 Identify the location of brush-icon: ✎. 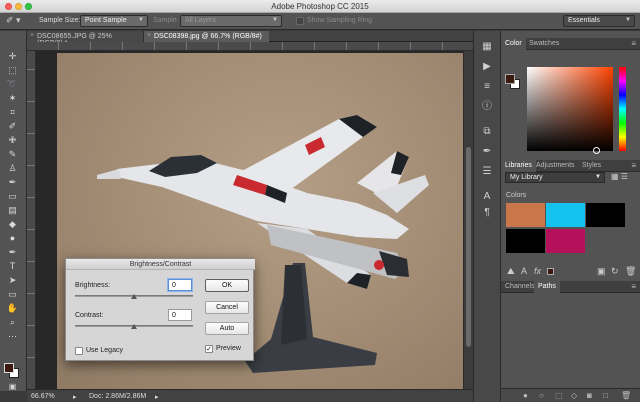
(12, 154).